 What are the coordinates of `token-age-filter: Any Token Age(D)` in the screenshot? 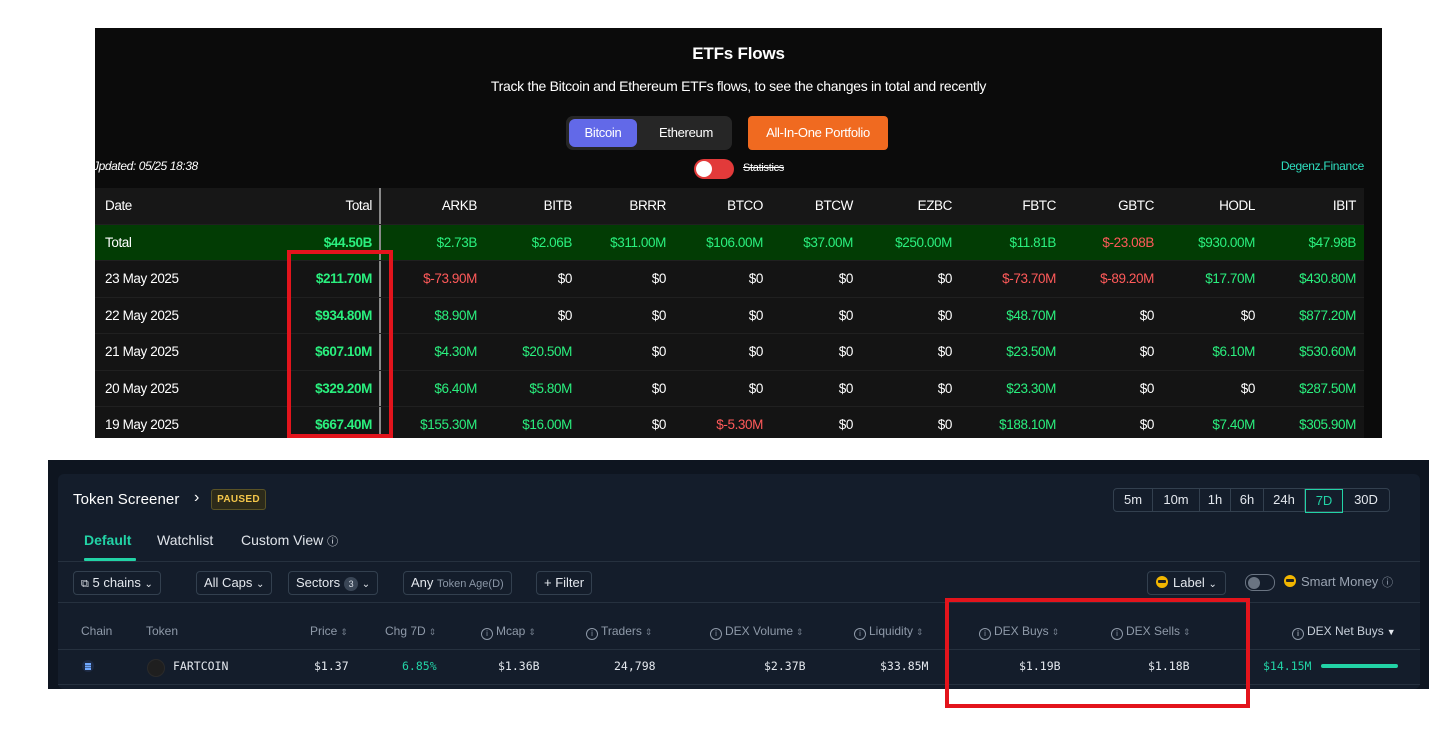 It's located at (457, 583).